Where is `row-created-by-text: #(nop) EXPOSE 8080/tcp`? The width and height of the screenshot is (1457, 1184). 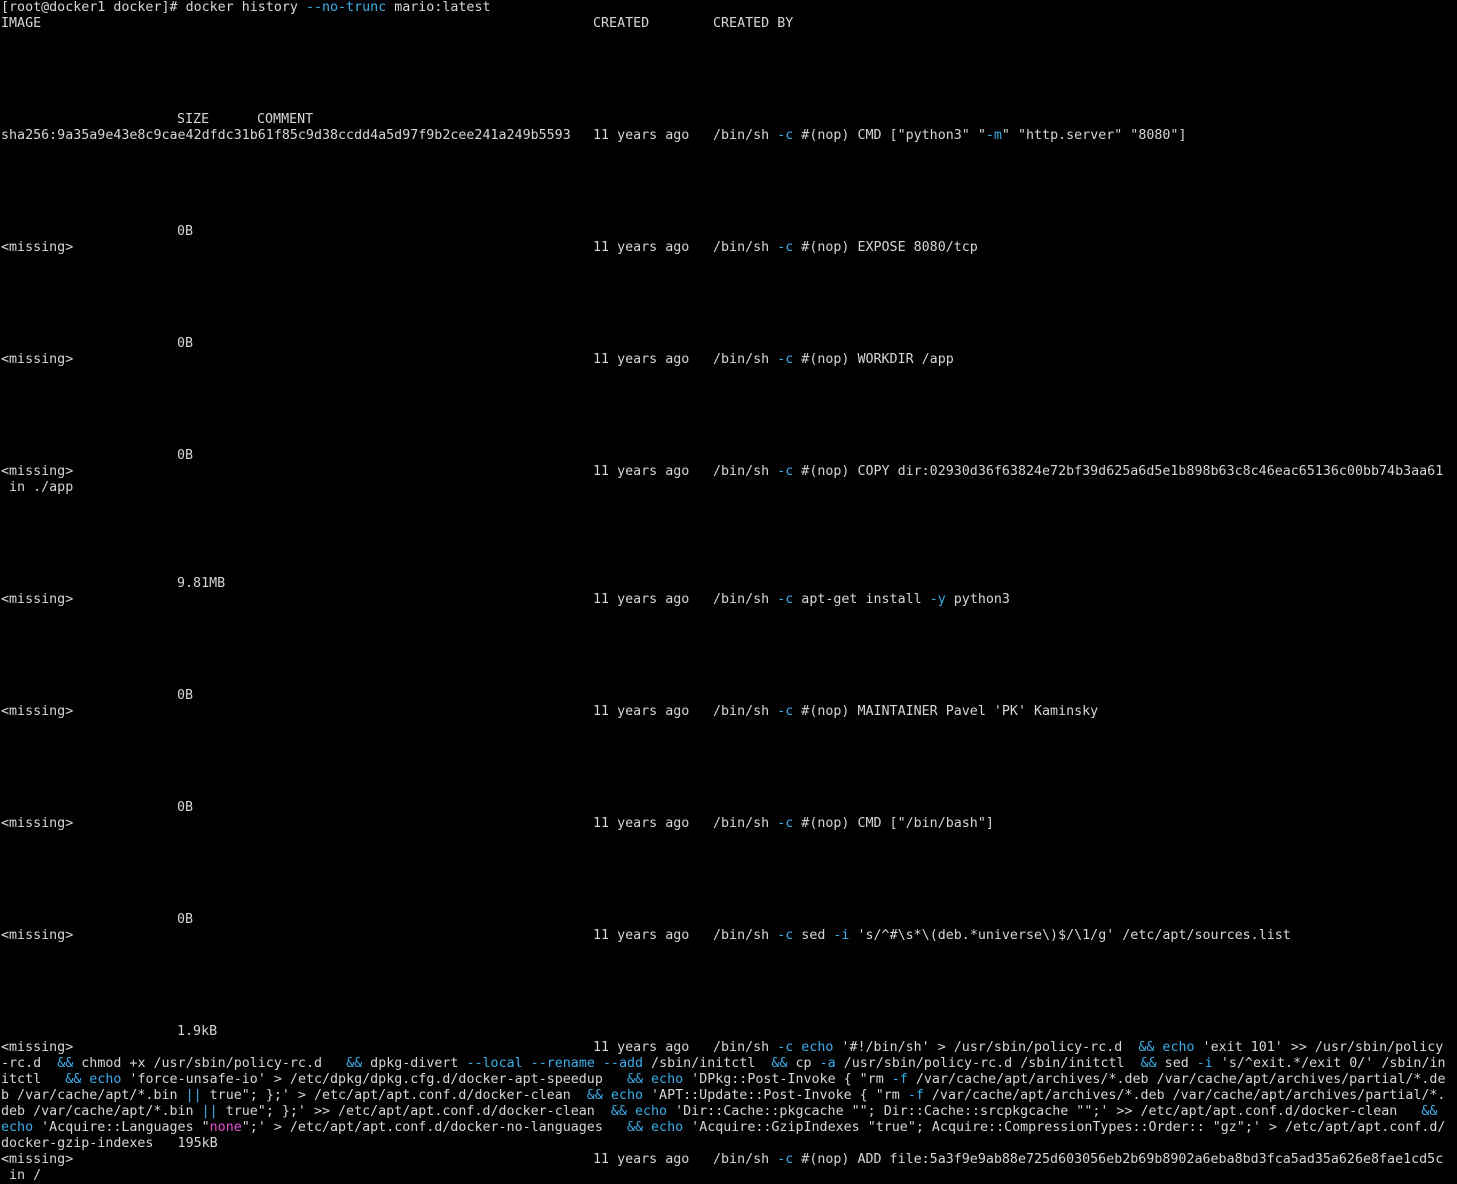 row-created-by-text: #(nop) EXPOSE 8080/tcp is located at coordinates (885, 247).